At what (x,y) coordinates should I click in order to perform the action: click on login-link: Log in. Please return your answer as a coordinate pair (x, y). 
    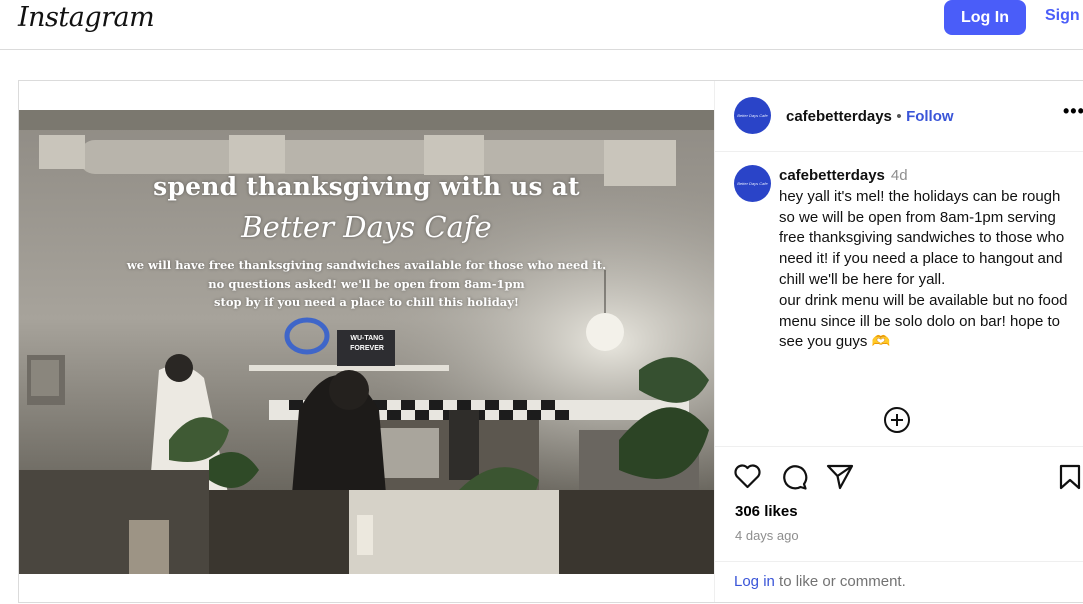
    Looking at the image, I should click on (754, 581).